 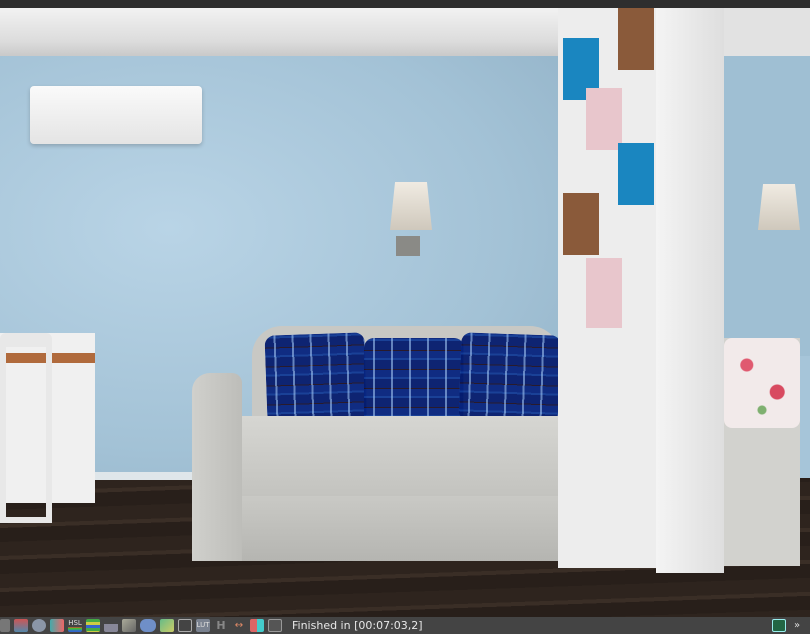 I want to click on compare-icon, so click(x=257, y=625).